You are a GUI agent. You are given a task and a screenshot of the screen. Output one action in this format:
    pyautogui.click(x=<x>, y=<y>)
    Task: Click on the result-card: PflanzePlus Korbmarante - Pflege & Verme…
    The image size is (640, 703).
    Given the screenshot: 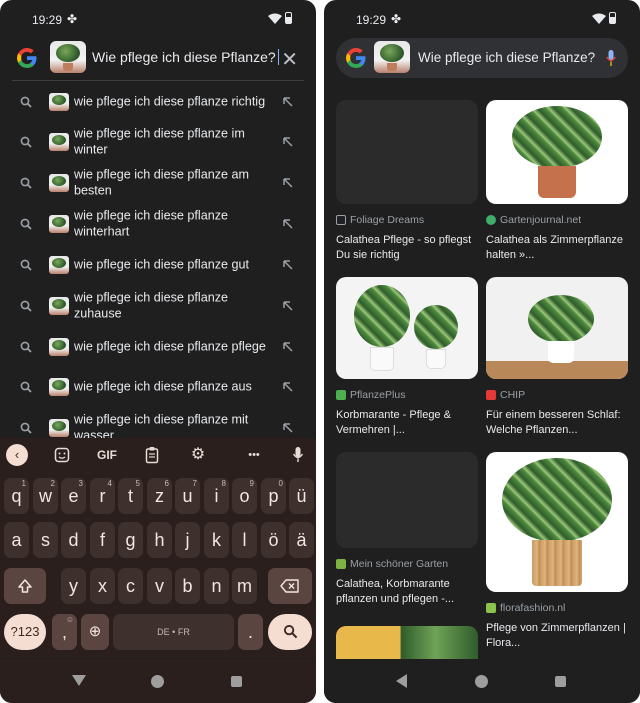 What is the action you would take?
    pyautogui.click(x=407, y=357)
    